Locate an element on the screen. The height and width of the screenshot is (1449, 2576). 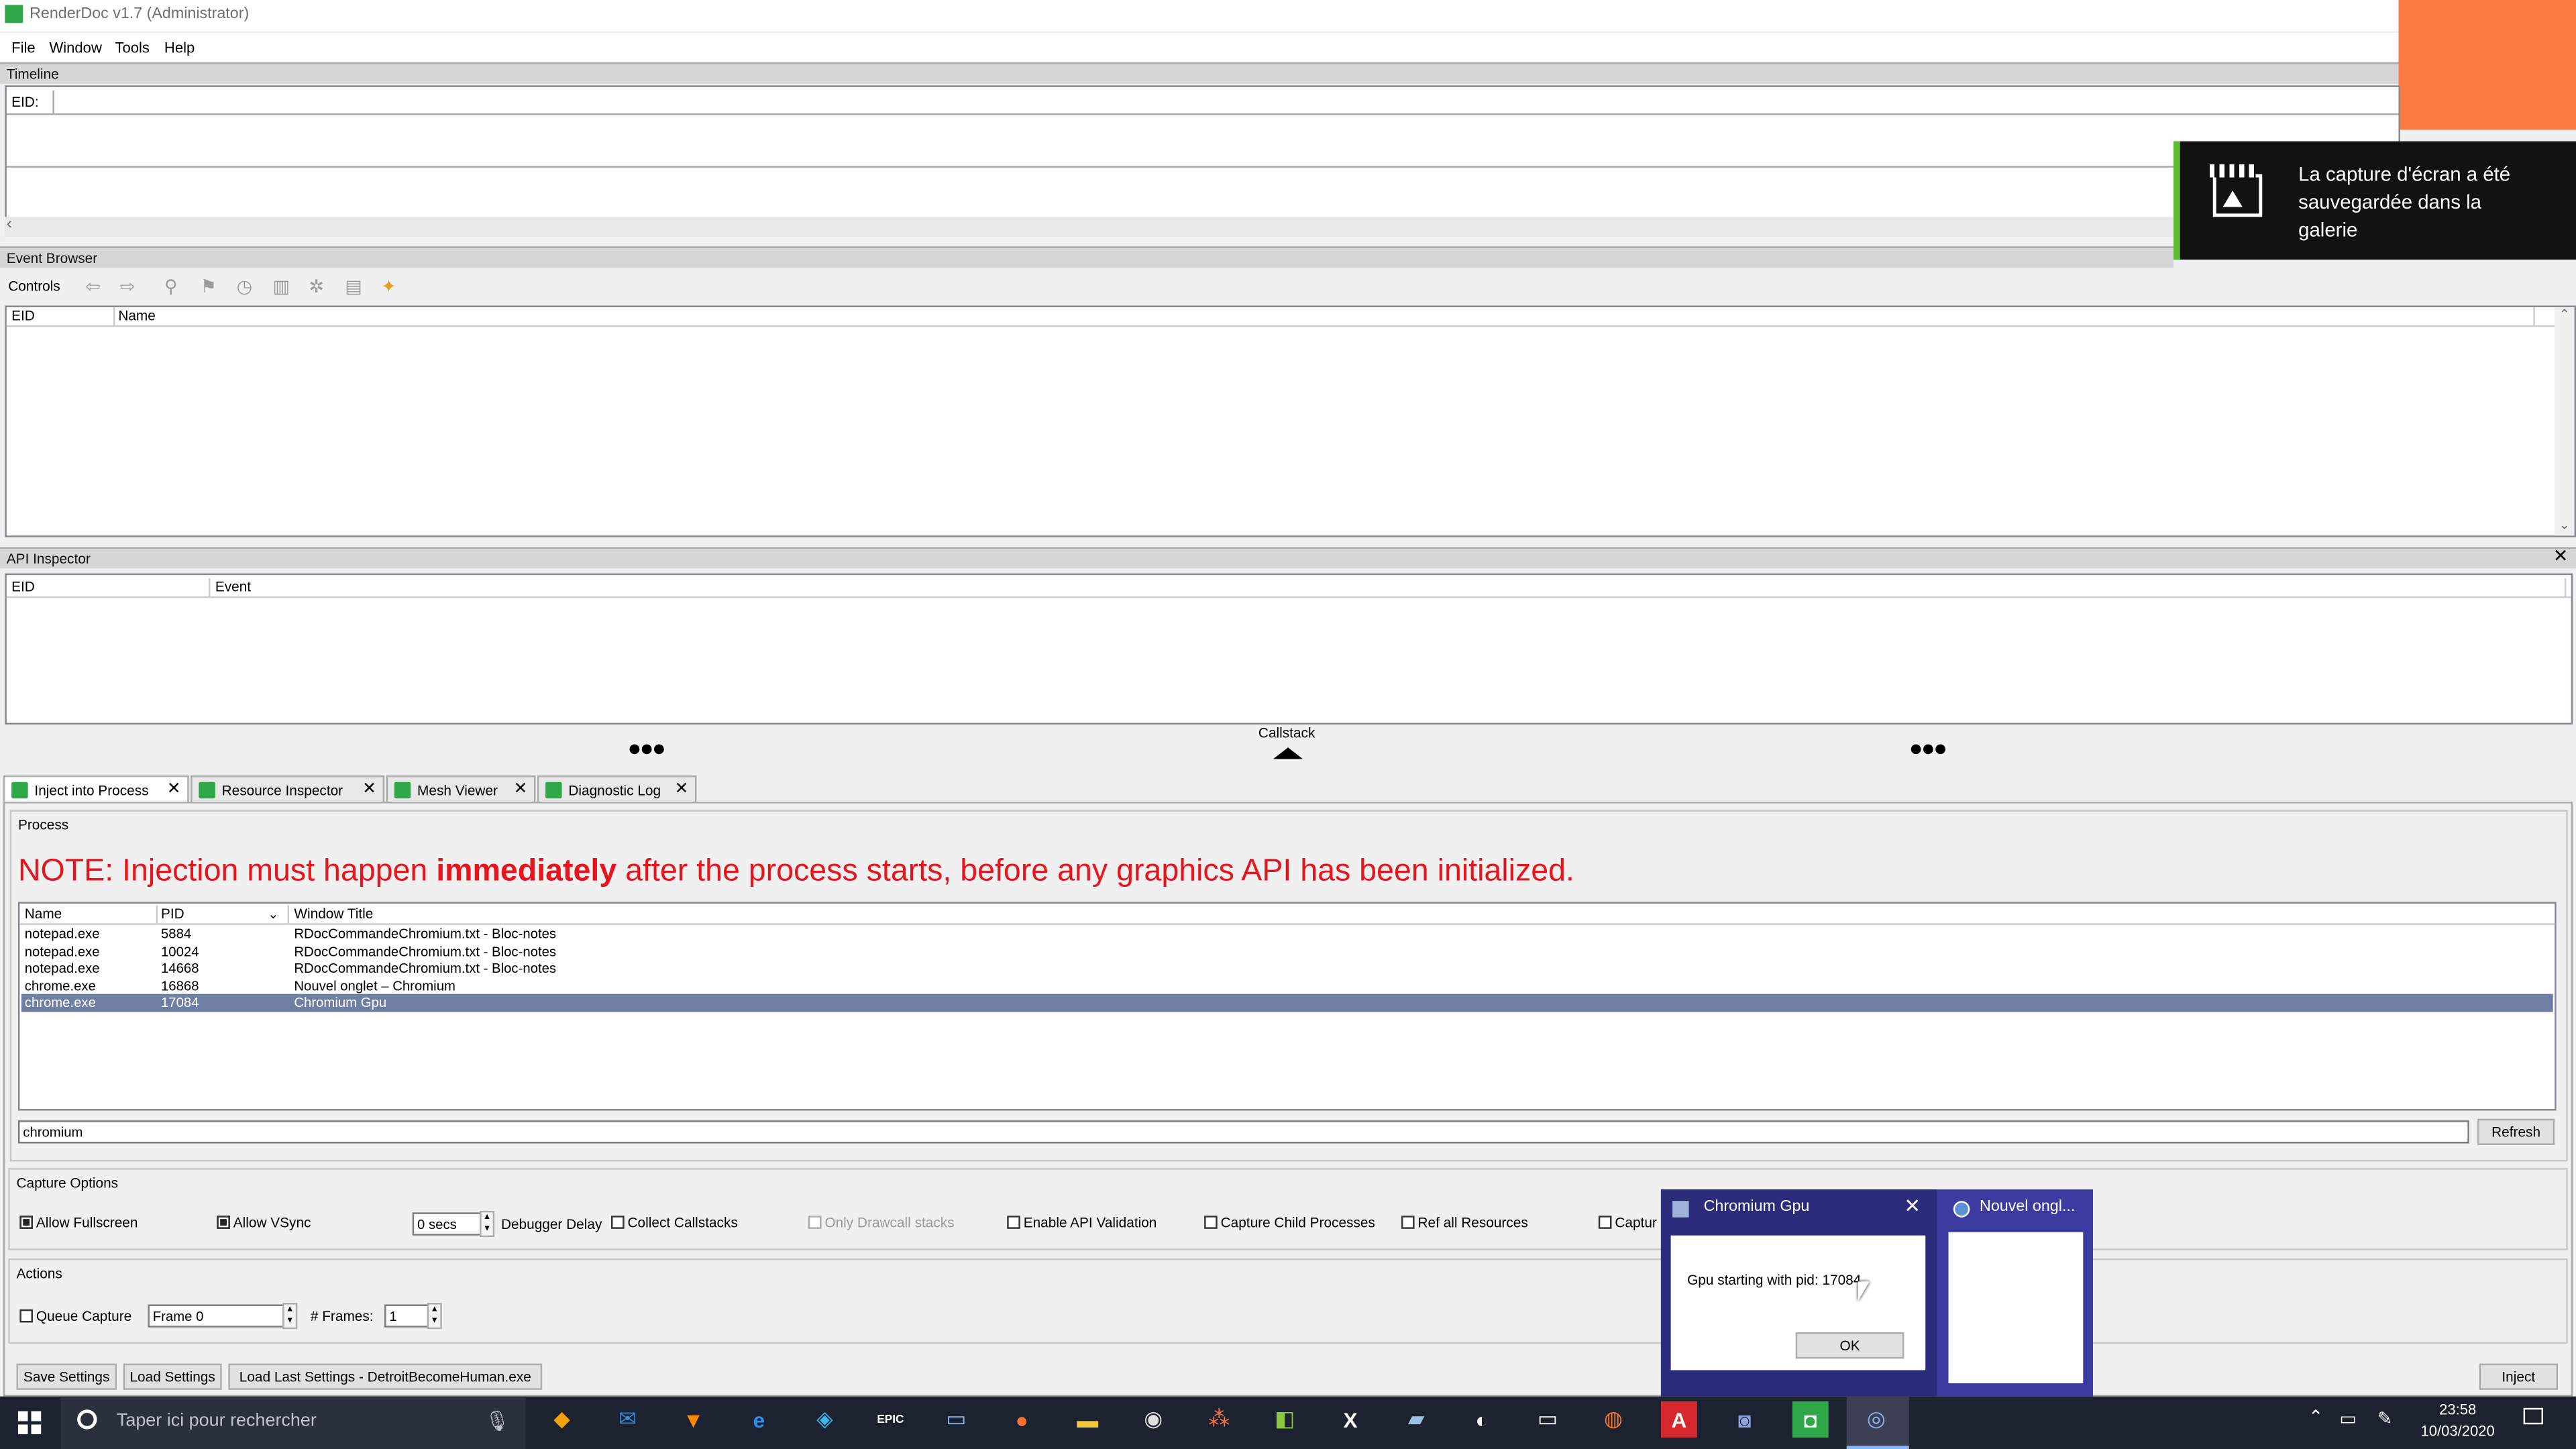
tab-inject-into-process: Inject into Process ✕ is located at coordinates (96, 788).